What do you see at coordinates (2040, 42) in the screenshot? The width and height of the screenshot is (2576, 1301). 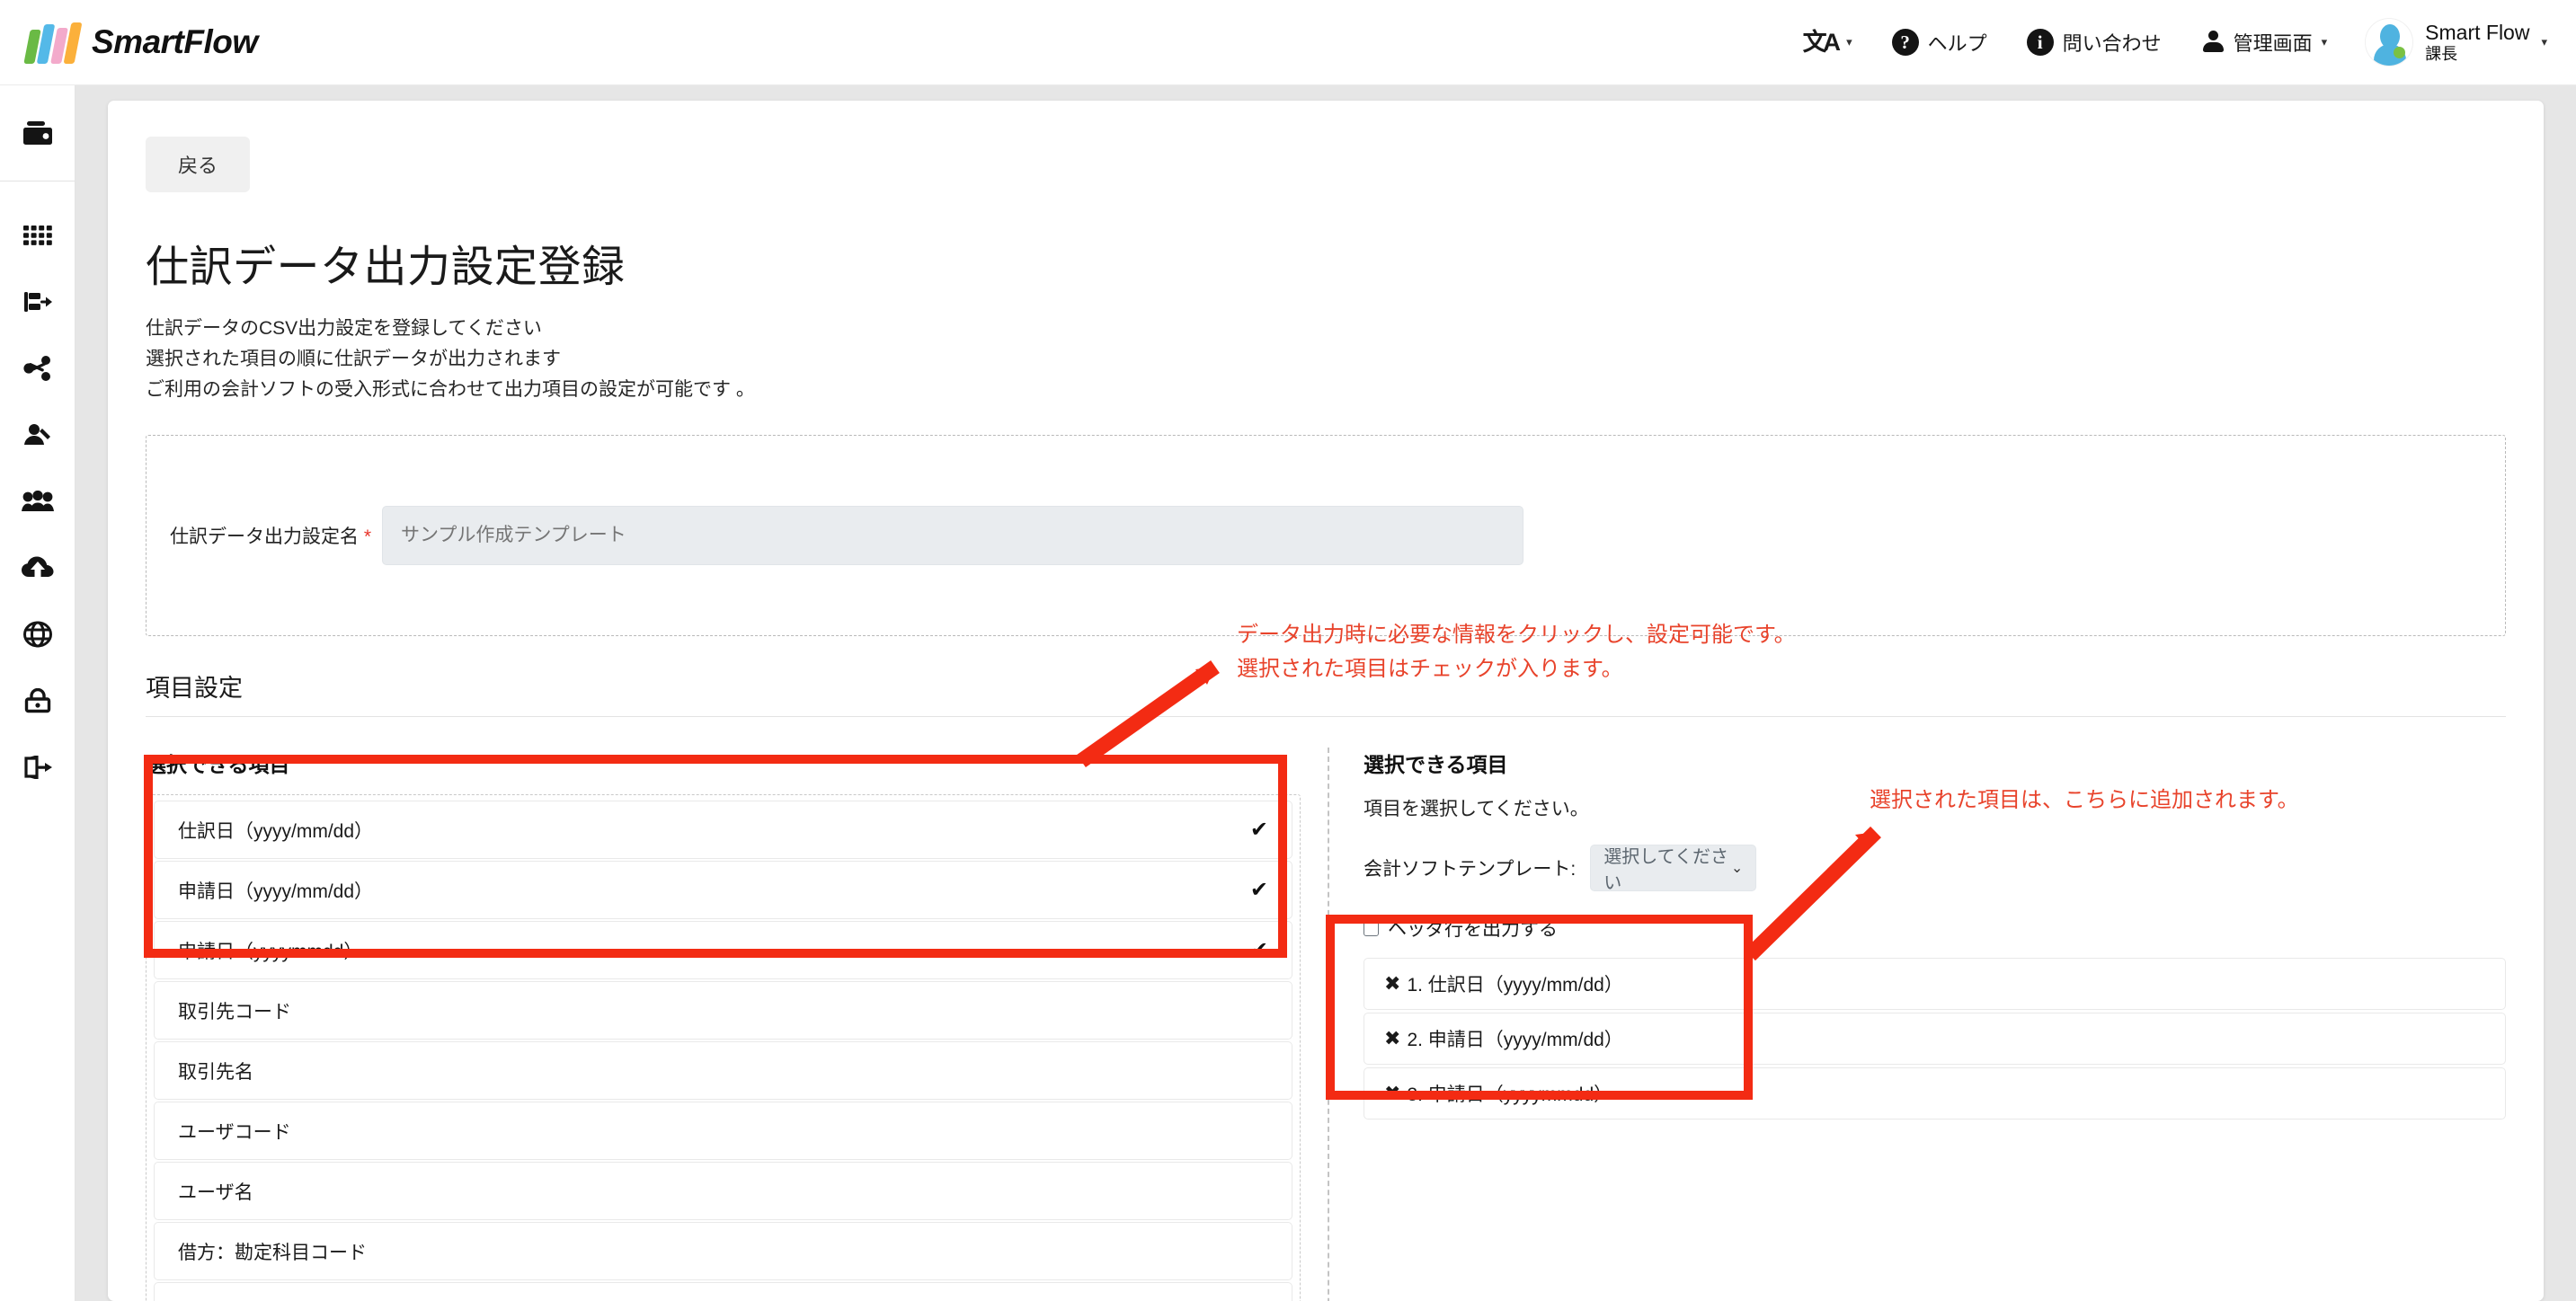 I see `info-icon: i` at bounding box center [2040, 42].